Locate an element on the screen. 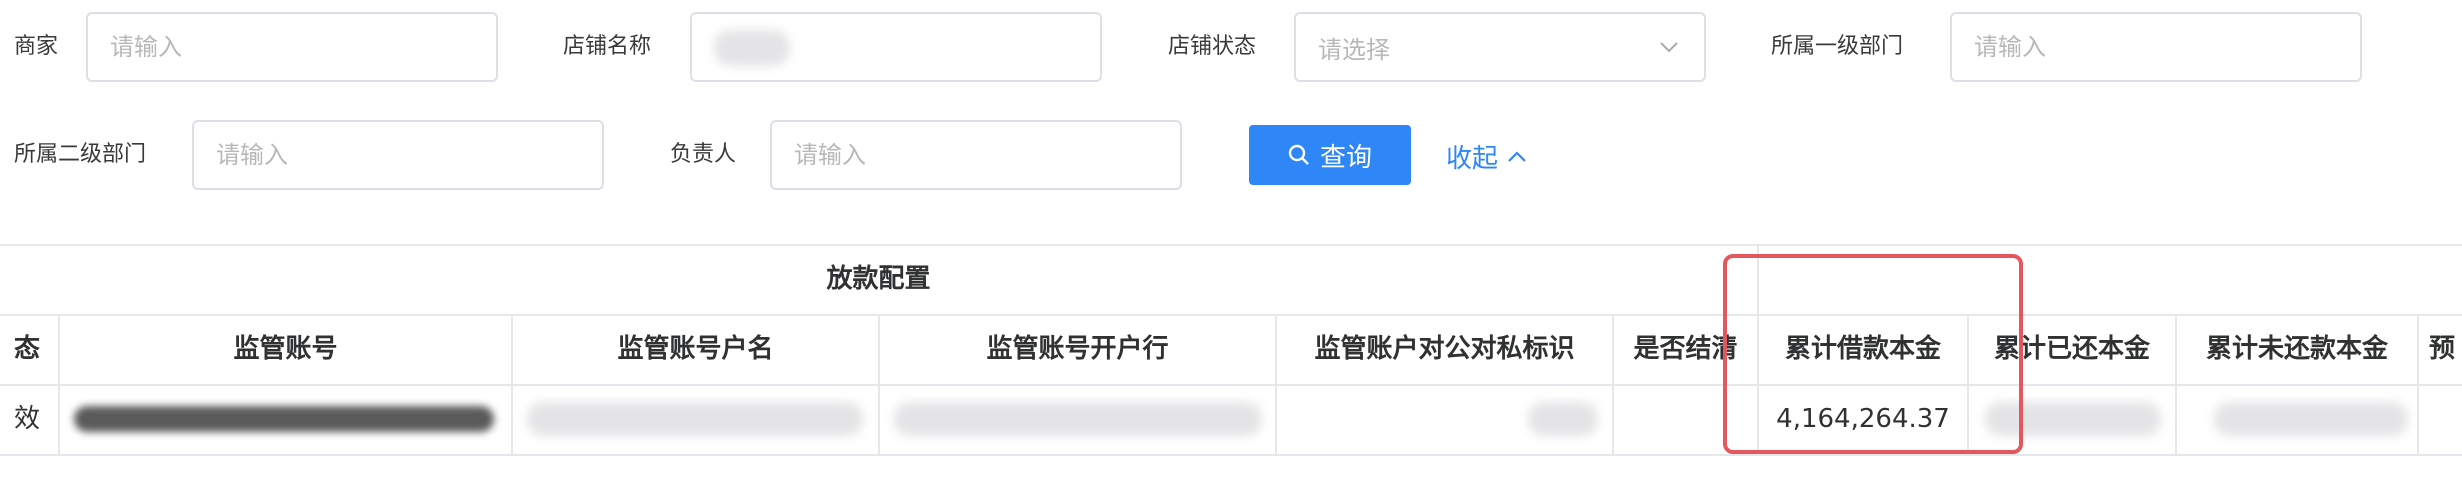 The height and width of the screenshot is (488, 2462). dept-level2-input-field is located at coordinates (409, 155).